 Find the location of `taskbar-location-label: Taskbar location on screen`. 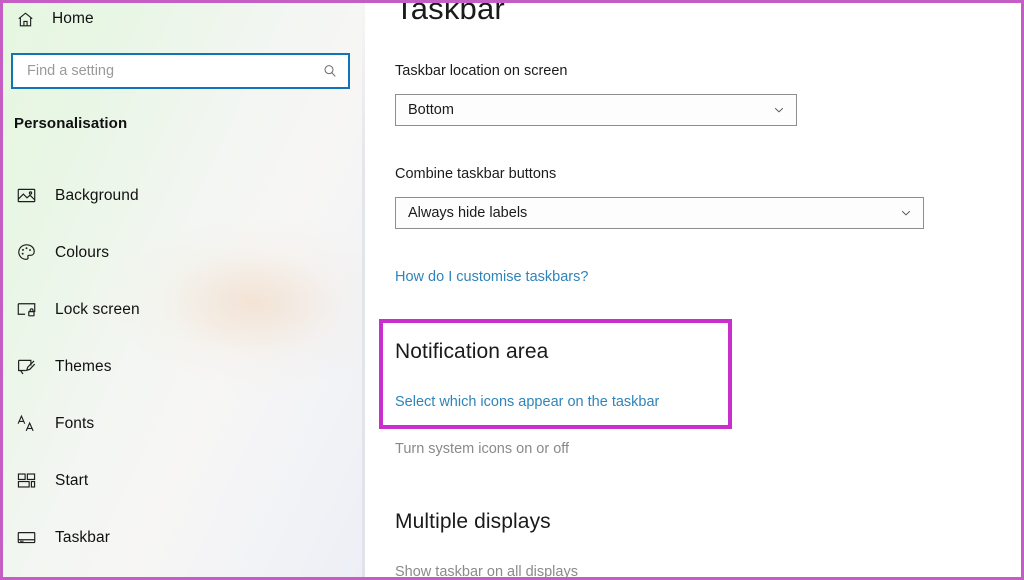

taskbar-location-label: Taskbar location on screen is located at coordinates (481, 71).